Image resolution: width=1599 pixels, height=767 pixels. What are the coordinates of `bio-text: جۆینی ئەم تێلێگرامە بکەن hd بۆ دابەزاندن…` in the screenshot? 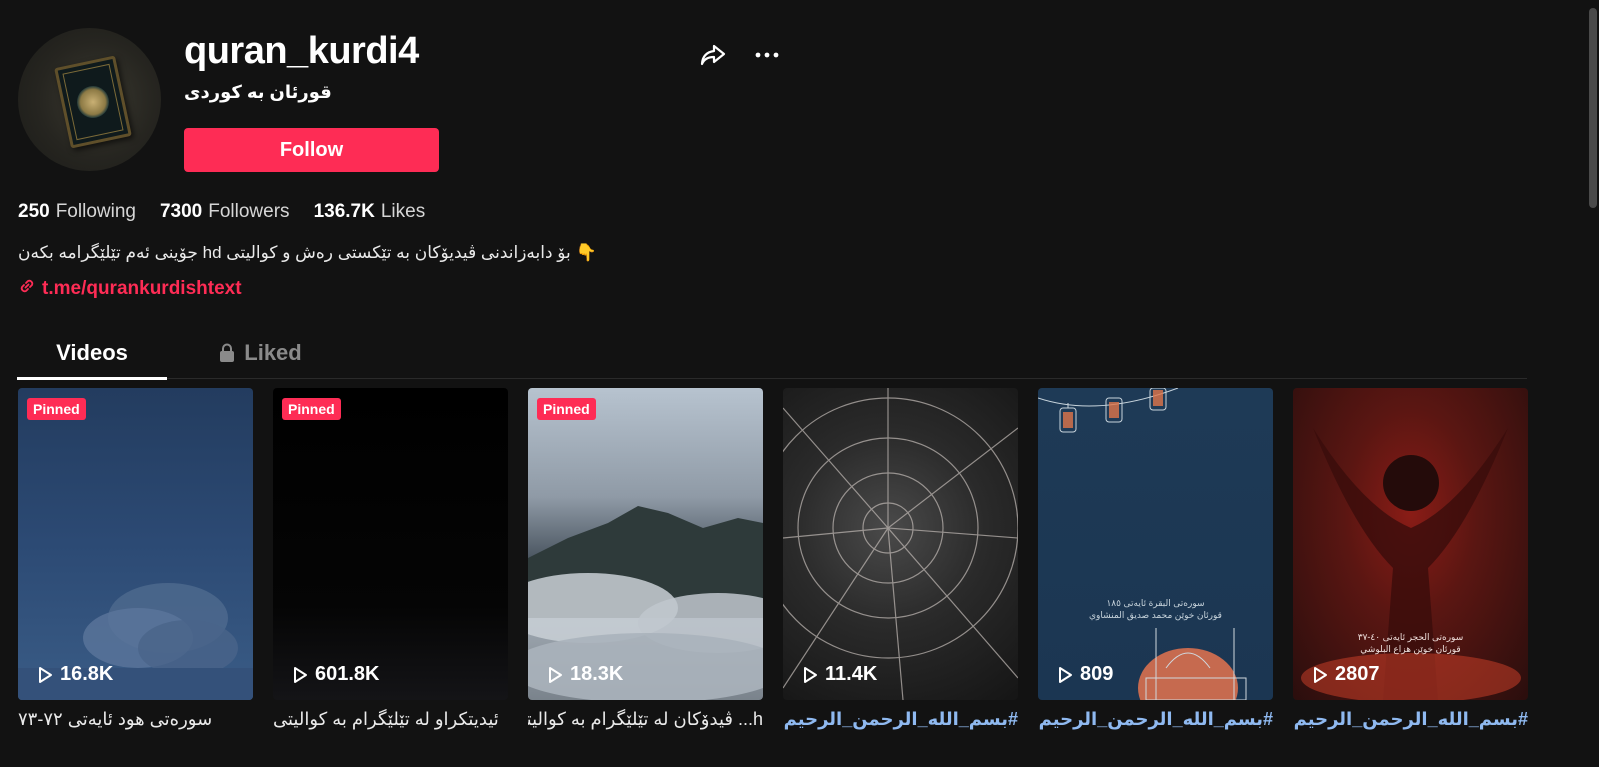 It's located at (307, 252).